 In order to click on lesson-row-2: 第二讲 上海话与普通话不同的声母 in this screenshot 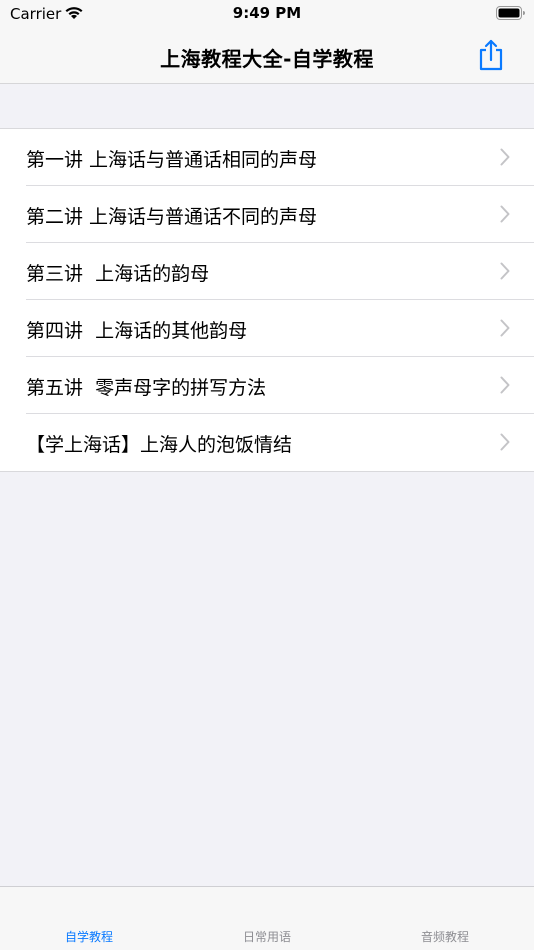, I will do `click(267, 214)`.